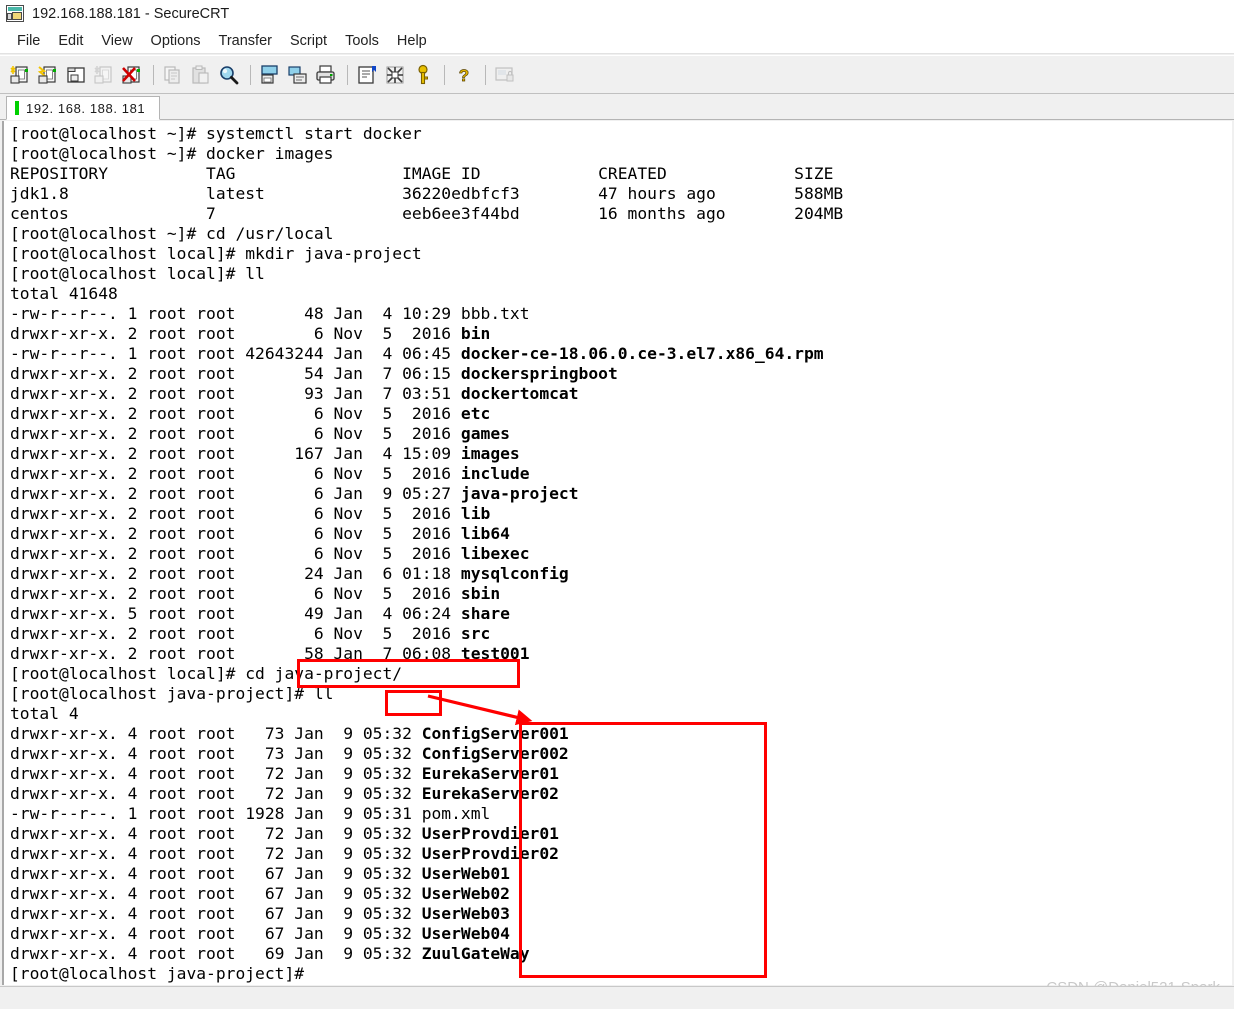 The image size is (1234, 1009). What do you see at coordinates (70, 41) in the screenshot?
I see `menu-item-edit: Edit` at bounding box center [70, 41].